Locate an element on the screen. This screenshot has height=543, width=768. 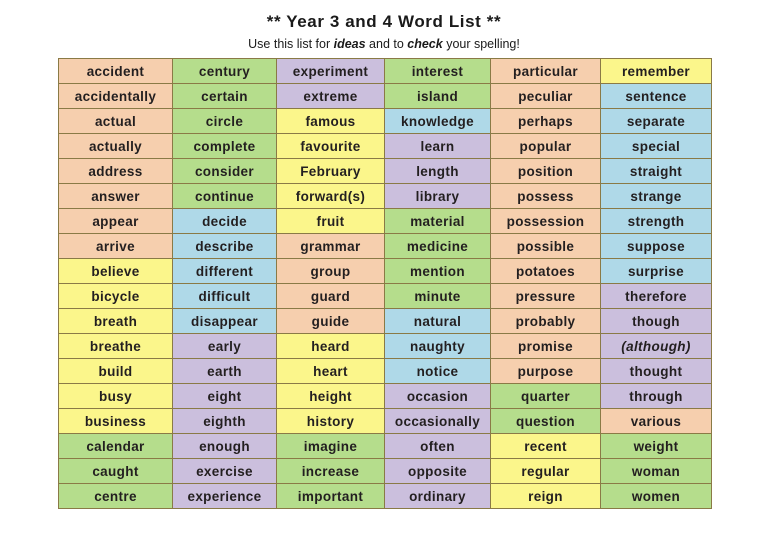
word-cell: famous is located at coordinates (330, 121).